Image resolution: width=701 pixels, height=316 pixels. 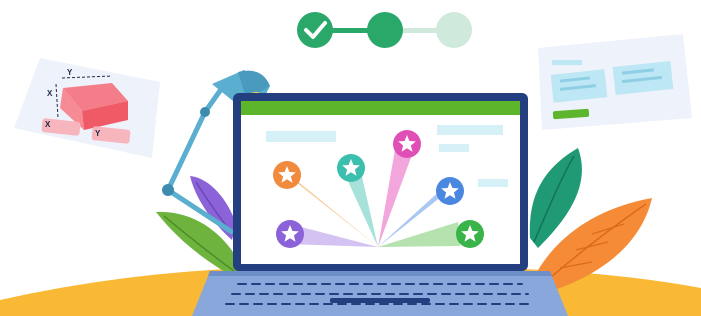 What do you see at coordinates (380, 300) in the screenshot?
I see `spacebar` at bounding box center [380, 300].